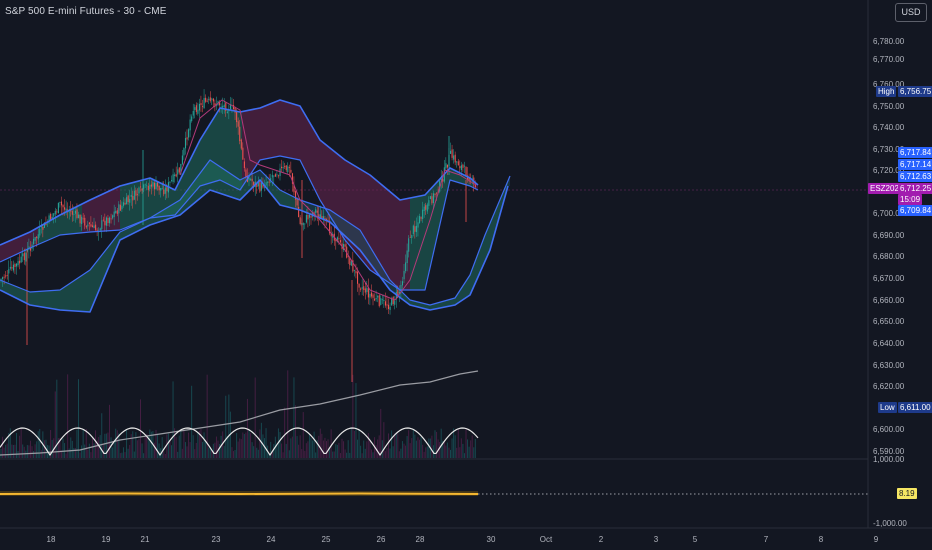  What do you see at coordinates (216, 539) in the screenshot?
I see `time-label: 23` at bounding box center [216, 539].